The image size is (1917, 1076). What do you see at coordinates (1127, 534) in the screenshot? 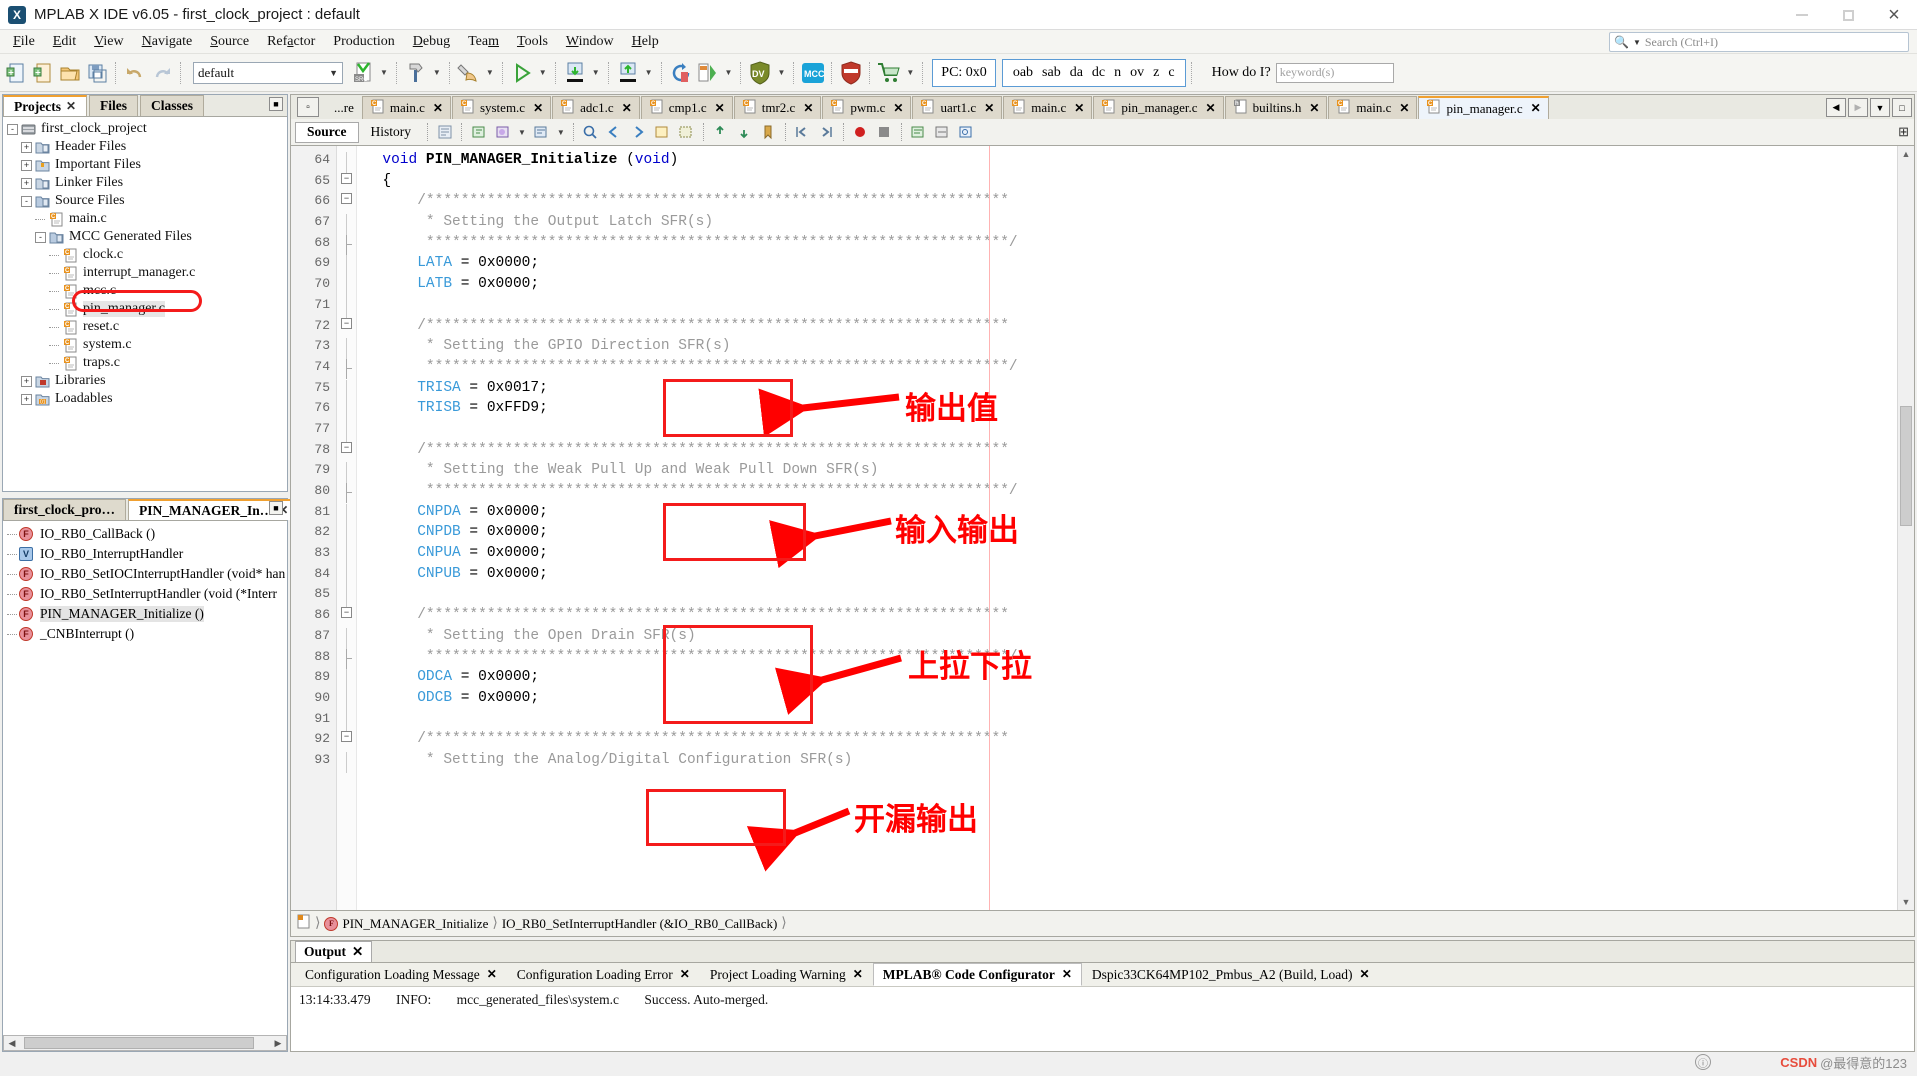
I see `code-line: CNPDB = 0x0000;` at bounding box center [1127, 534].